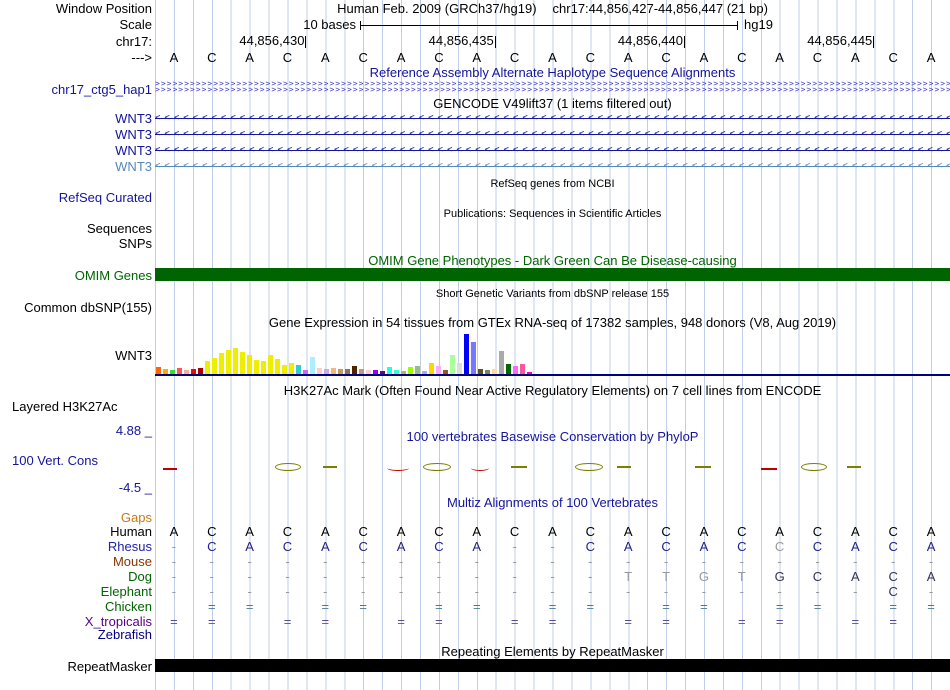 The image size is (950, 690). What do you see at coordinates (552, 503) in the screenshot?
I see `multiz-title: Multiz Alignments of 100 Vertebrates` at bounding box center [552, 503].